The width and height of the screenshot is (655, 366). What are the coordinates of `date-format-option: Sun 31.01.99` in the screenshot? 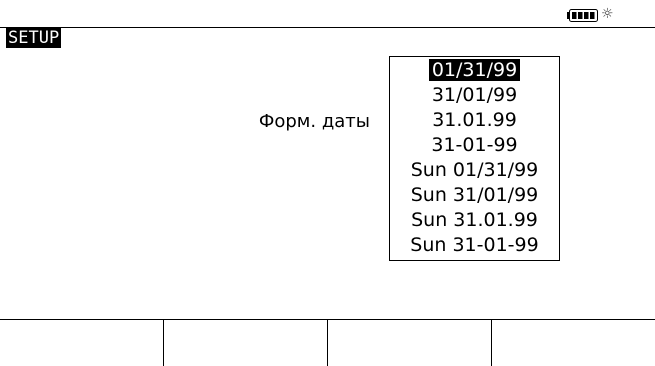 It's located at (474, 220).